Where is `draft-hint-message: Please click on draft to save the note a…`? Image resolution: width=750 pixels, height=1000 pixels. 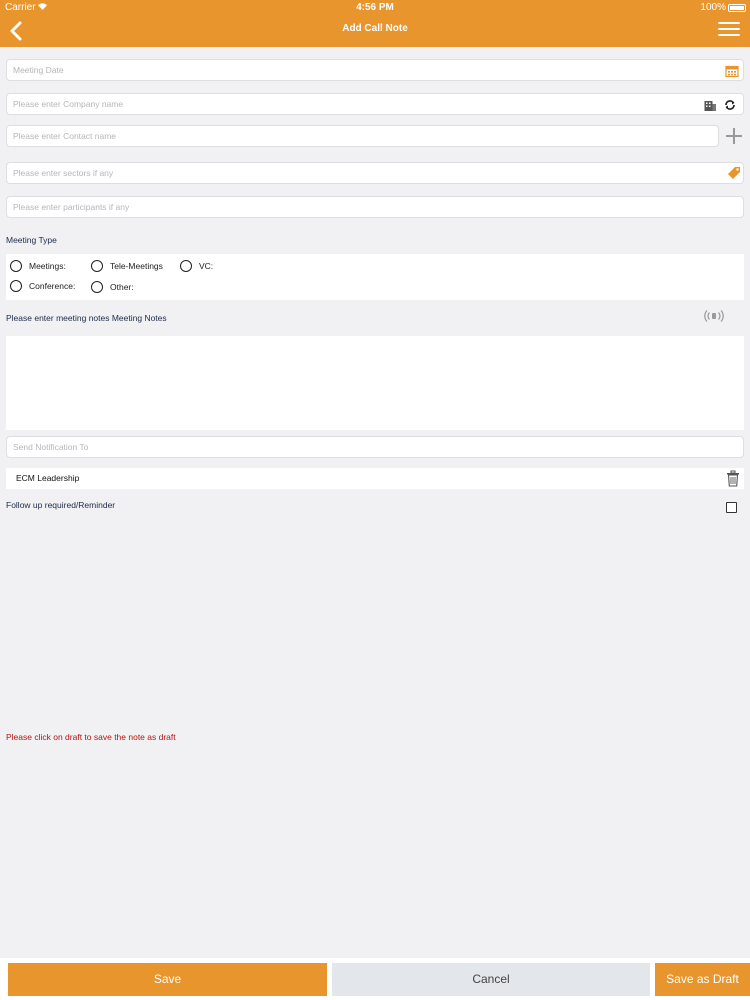 draft-hint-message: Please click on draft to save the note a… is located at coordinates (91, 737).